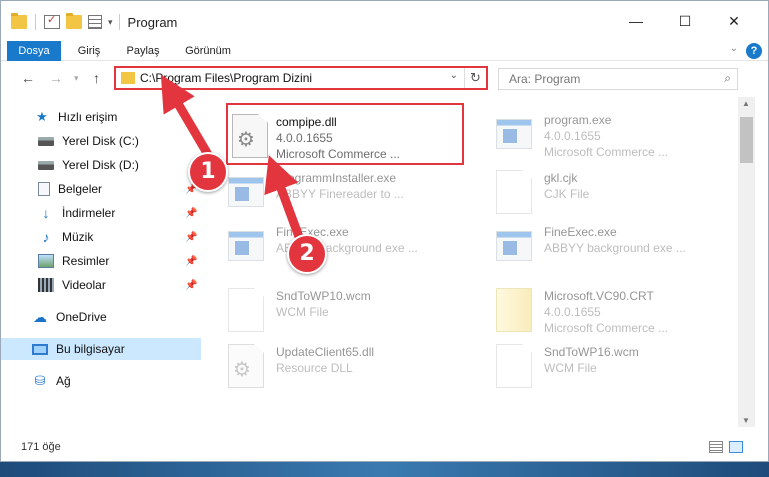  Describe the element at coordinates (734, 48) in the screenshot. I see `ribbon-expand-icon: ⌄` at that location.